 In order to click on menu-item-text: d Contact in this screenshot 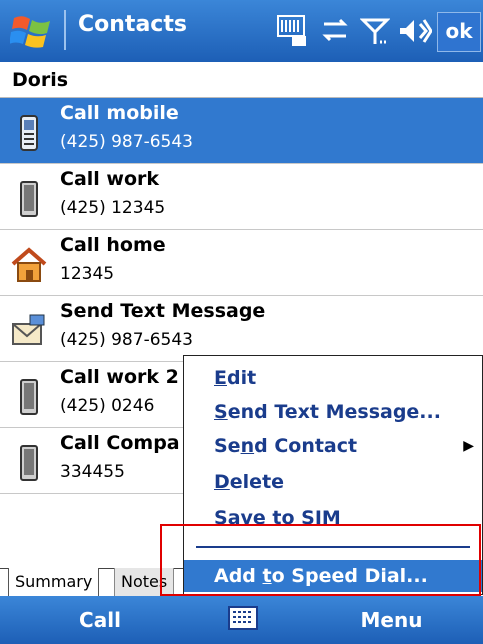, I will do `click(306, 446)`.